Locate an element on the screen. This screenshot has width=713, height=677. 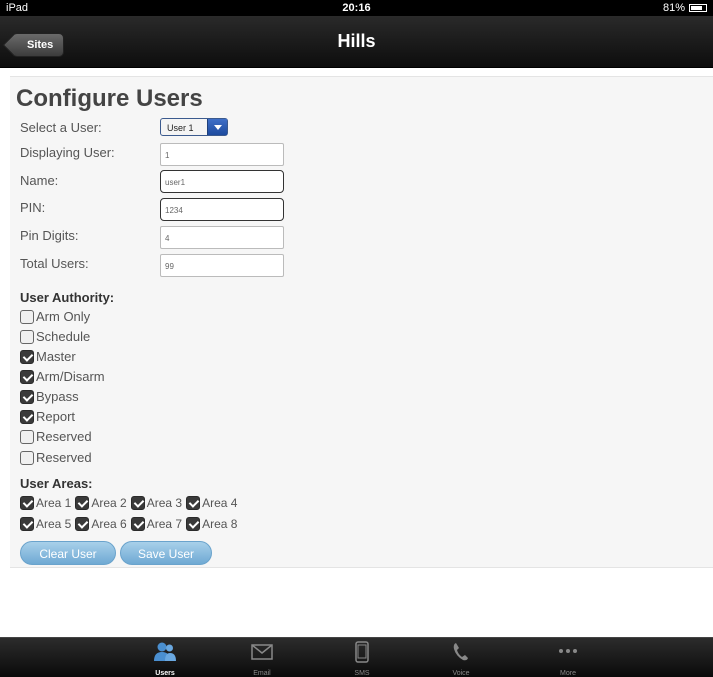
battery-percent: 81% is located at coordinates (673, 8).